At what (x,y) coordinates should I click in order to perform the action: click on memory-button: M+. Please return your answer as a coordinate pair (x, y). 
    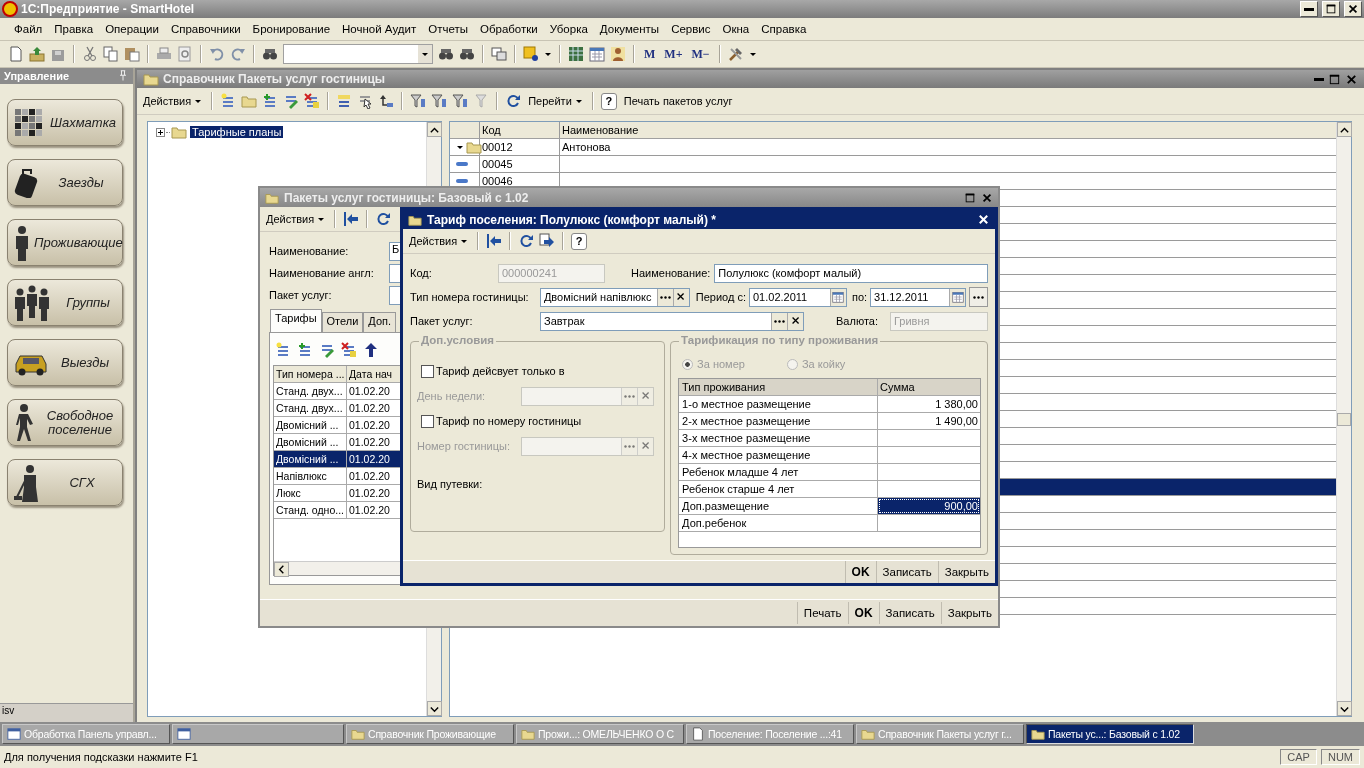
    Looking at the image, I should click on (673, 54).